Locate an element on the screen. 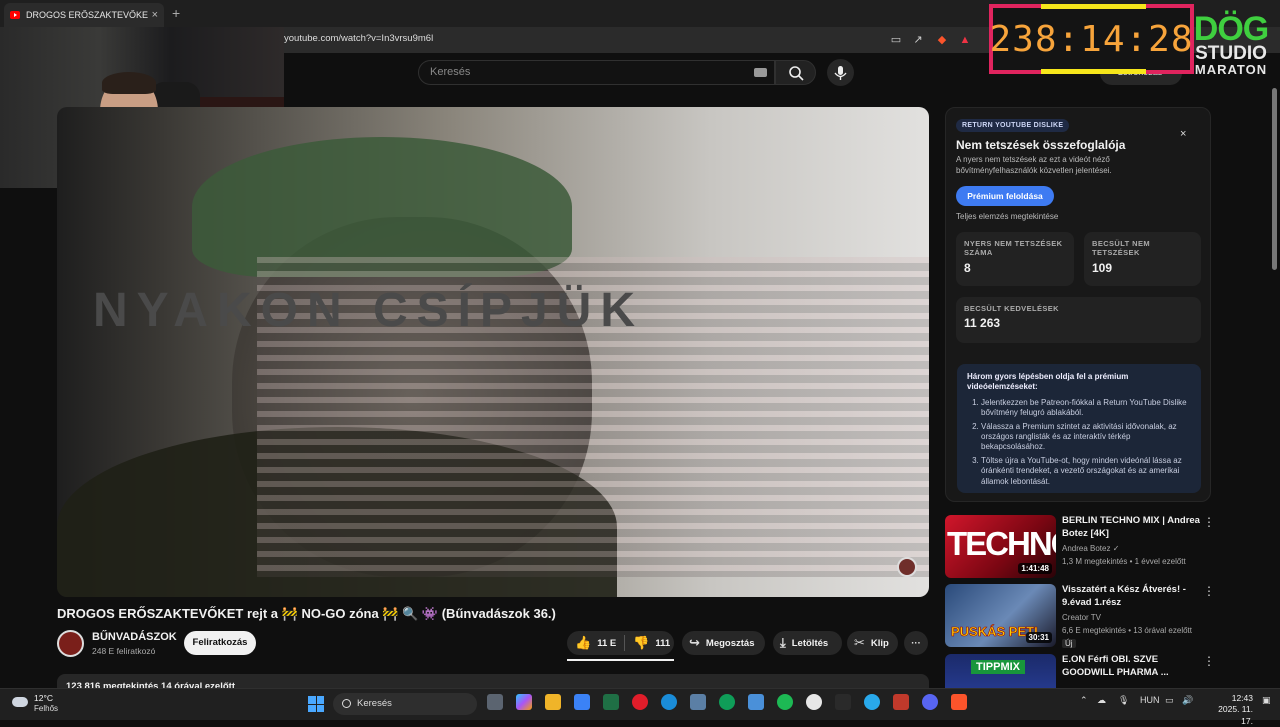 This screenshot has height=727, width=1280. video-title: BERLIN TECHNO MIX | Andrea Botez [4K] is located at coordinates (1133, 528).